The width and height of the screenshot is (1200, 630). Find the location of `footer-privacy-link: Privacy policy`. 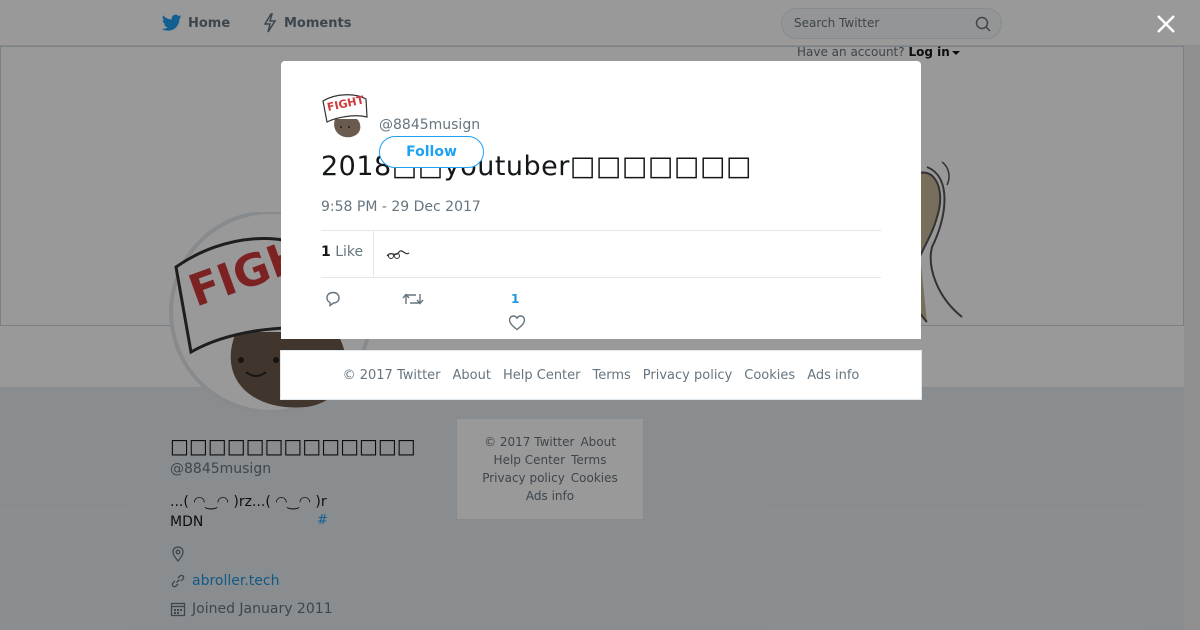

footer-privacy-link: Privacy policy is located at coordinates (687, 375).